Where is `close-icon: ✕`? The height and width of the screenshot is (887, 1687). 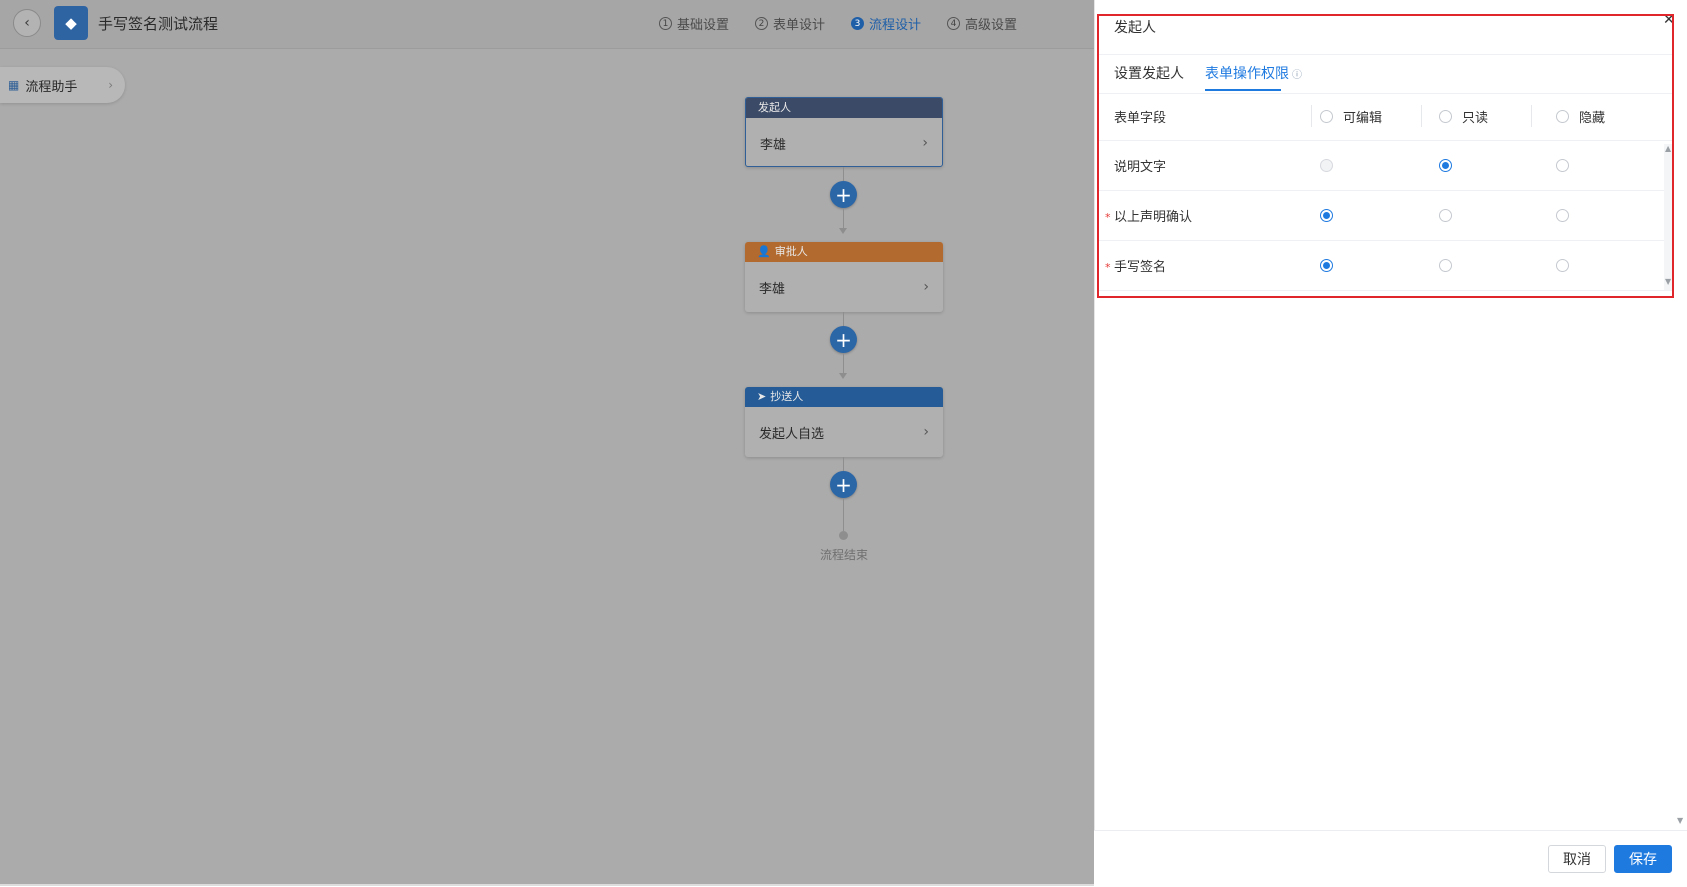
close-icon: ✕ is located at coordinates (1669, 20).